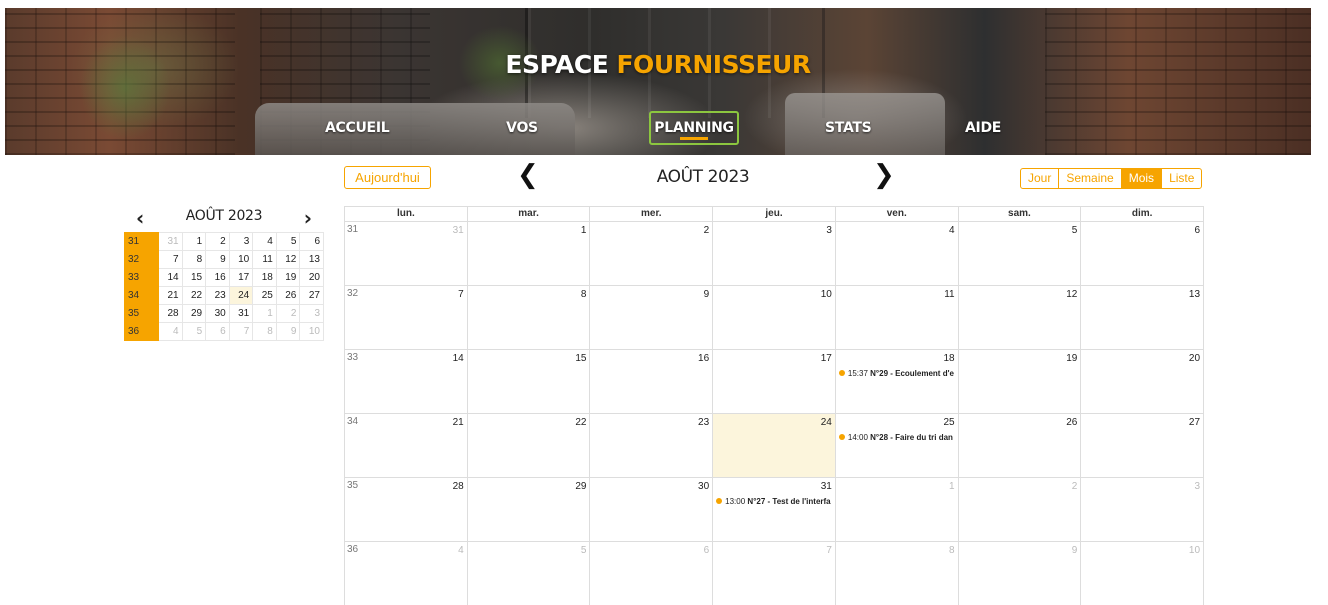 This screenshot has width=1328, height=605. I want to click on calendar-day: 33 14, so click(405, 381).